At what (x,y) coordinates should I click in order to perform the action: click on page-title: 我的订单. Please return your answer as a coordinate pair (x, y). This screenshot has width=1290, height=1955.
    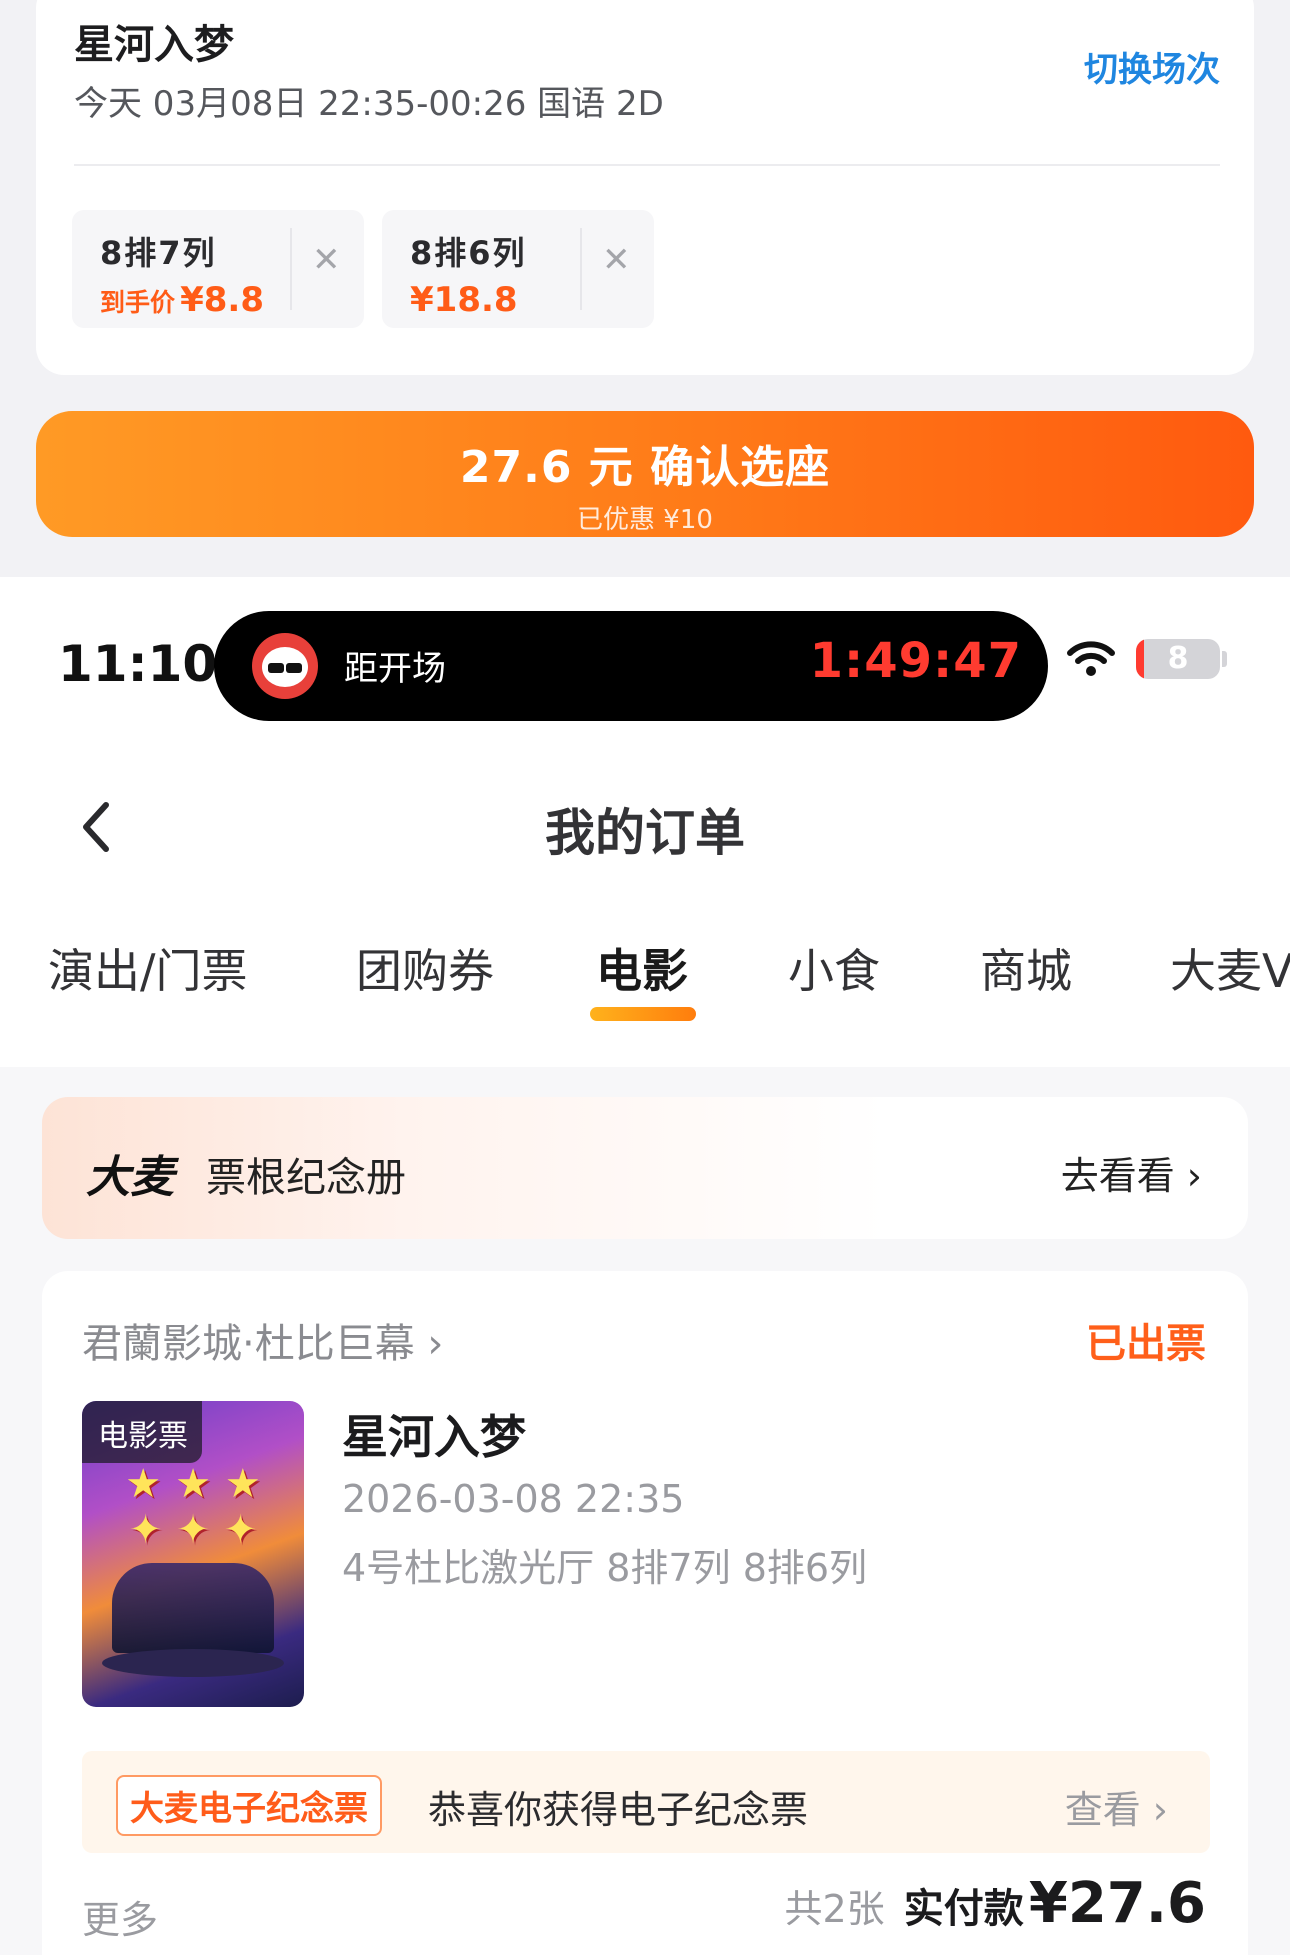
    Looking at the image, I should click on (645, 833).